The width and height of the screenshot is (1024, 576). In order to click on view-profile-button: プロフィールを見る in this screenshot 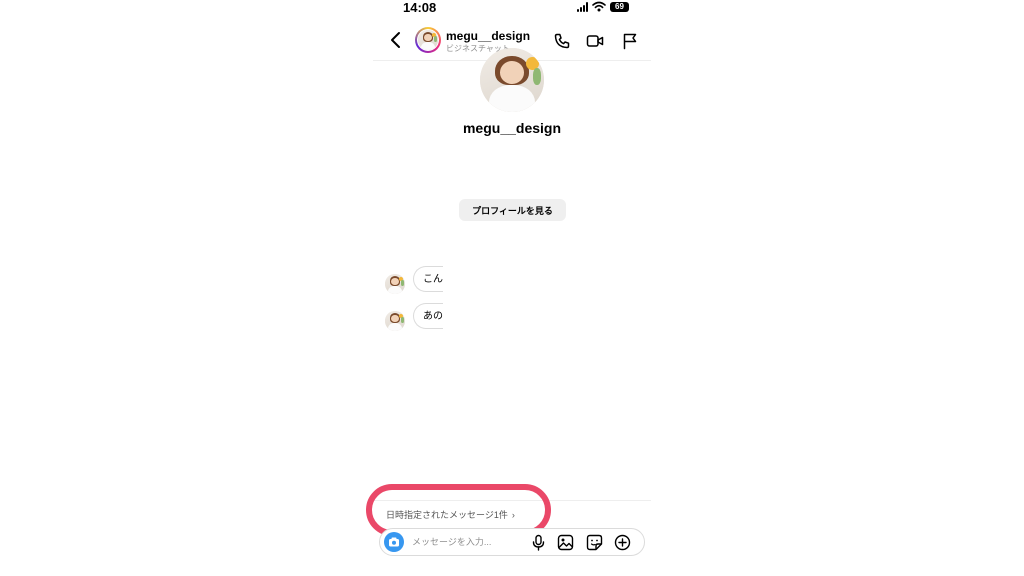, I will do `click(512, 210)`.